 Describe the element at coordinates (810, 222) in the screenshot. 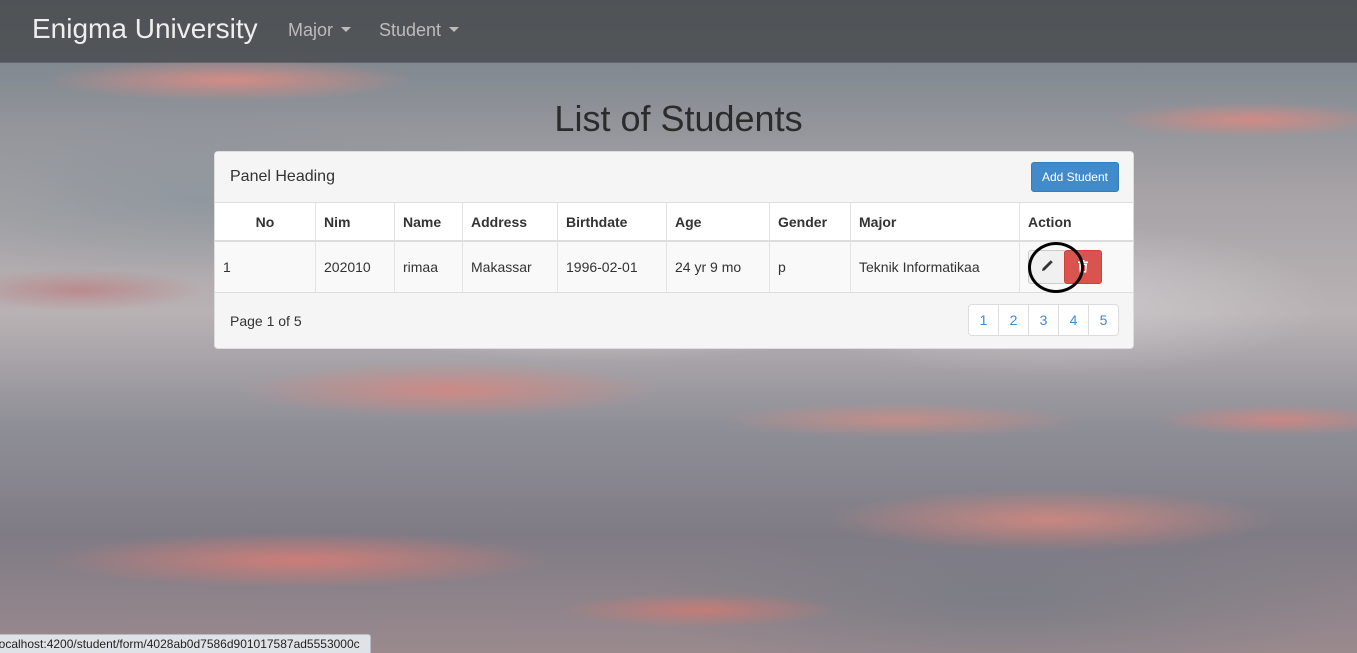

I see `column-header-gender: Gender` at that location.